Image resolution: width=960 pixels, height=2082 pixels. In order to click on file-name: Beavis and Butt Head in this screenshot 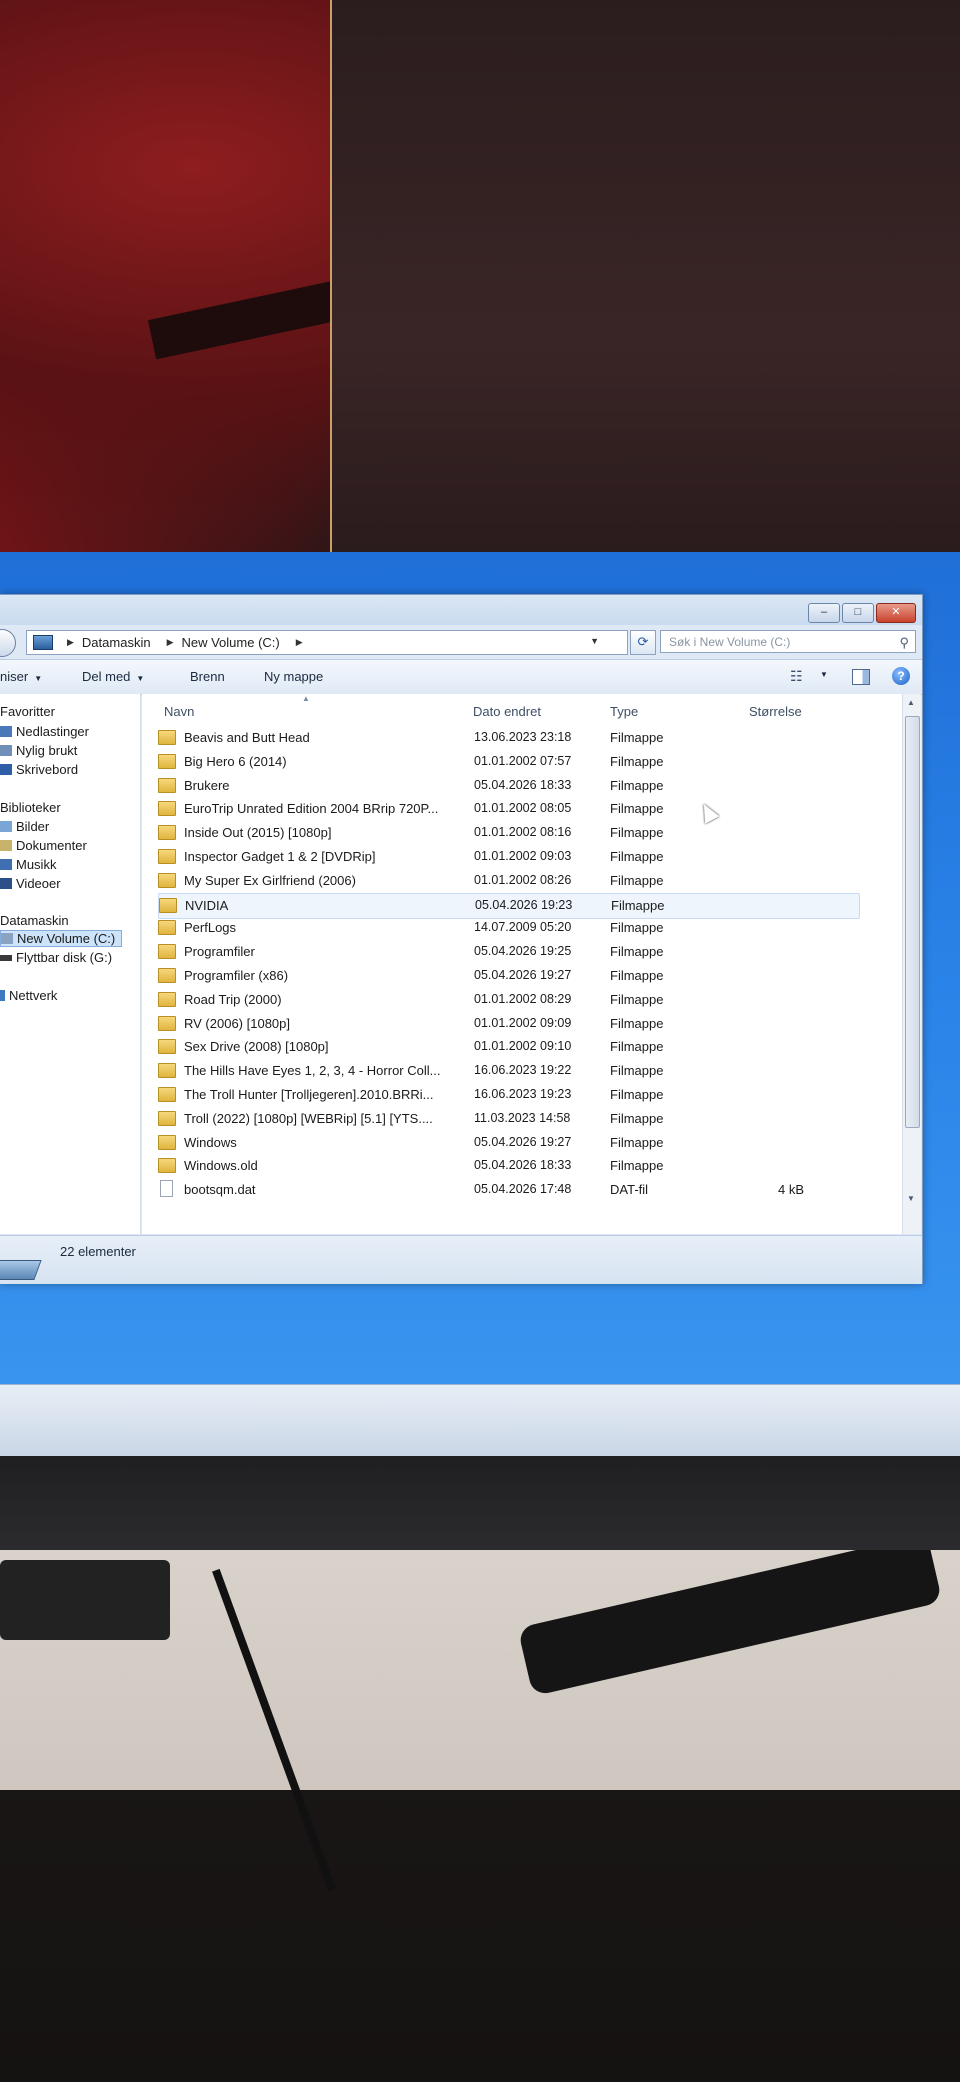, I will do `click(247, 737)`.